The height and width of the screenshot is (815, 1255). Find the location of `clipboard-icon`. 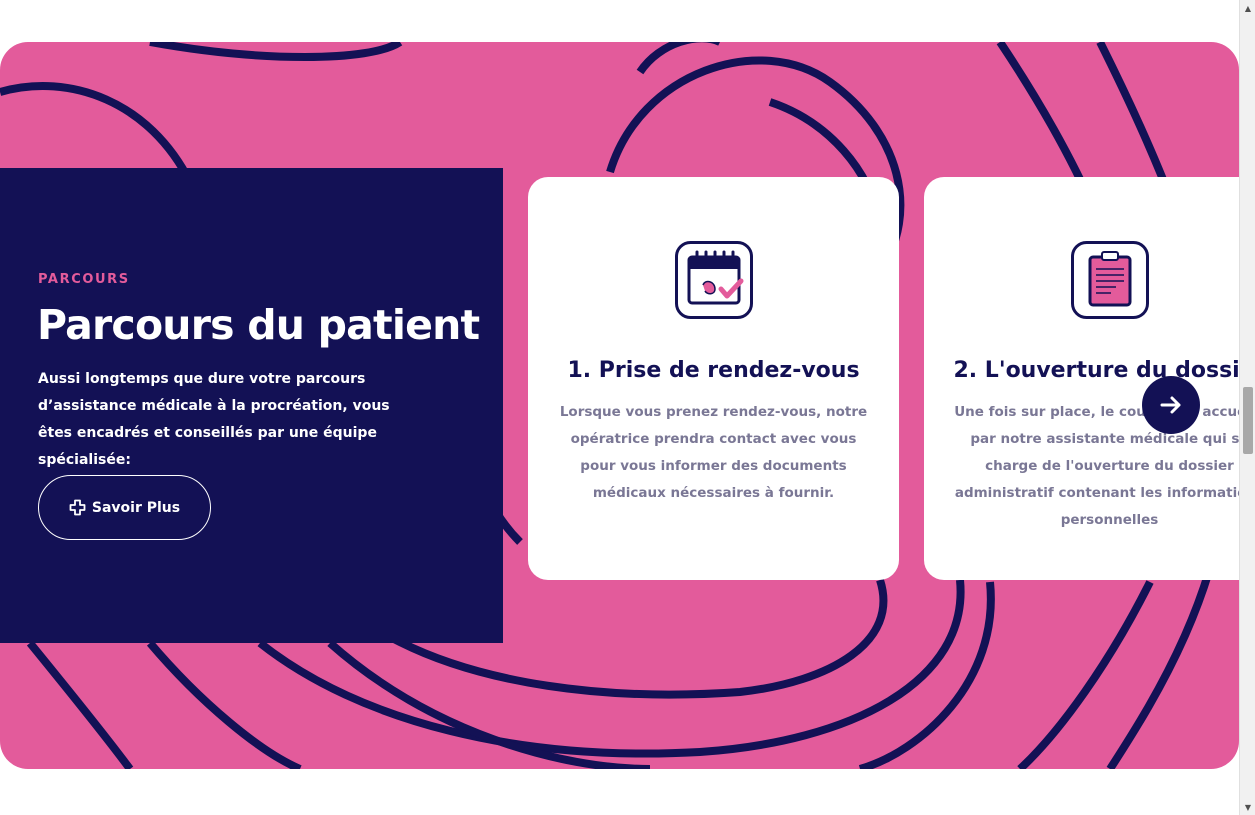

clipboard-icon is located at coordinates (1109, 280).